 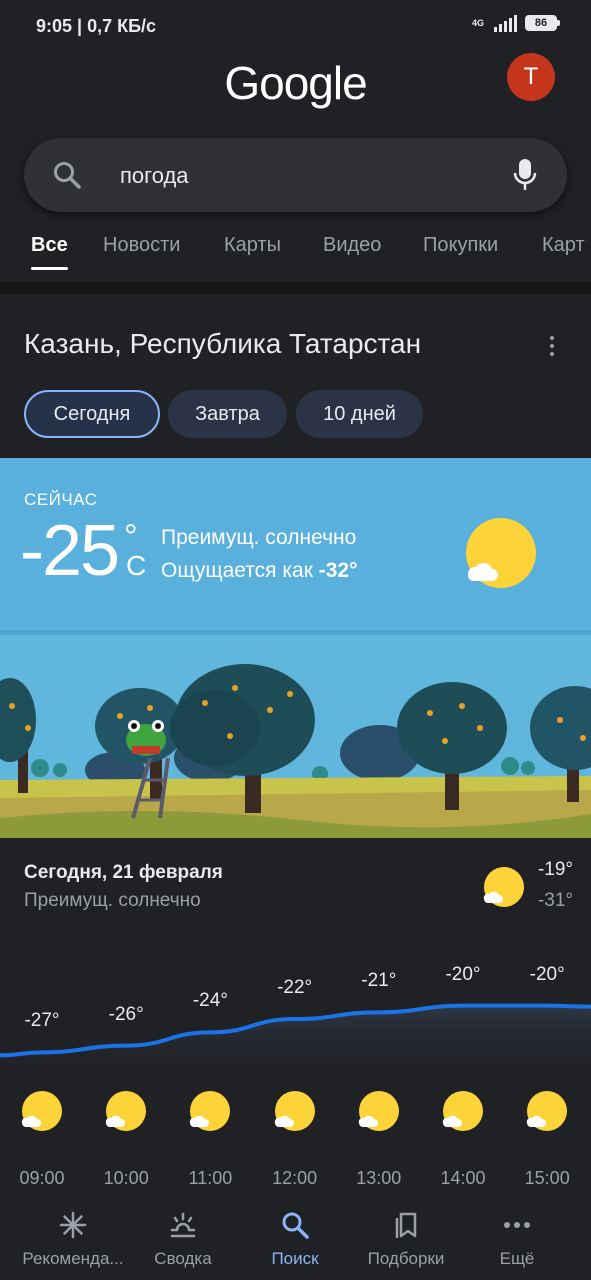 I want to click on hourly-time-label: 11:00, so click(x=210, y=1178).